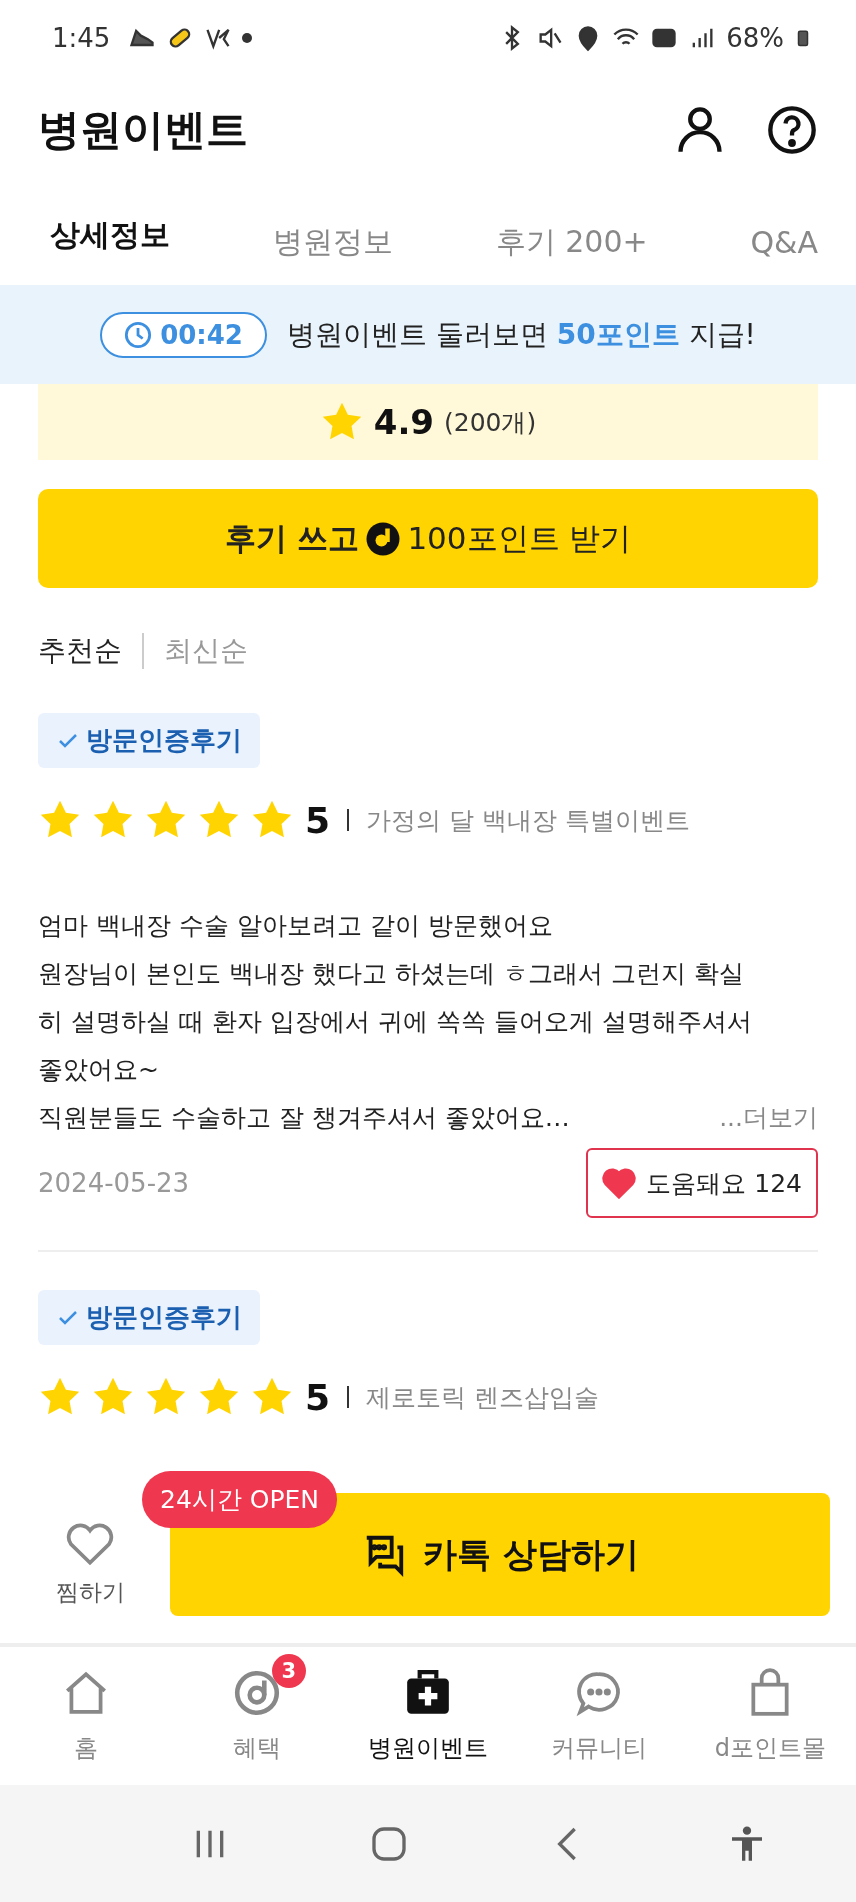 This screenshot has width=856, height=1902. What do you see at coordinates (114, 1183) in the screenshot?
I see `review-date: 2024-05-23` at bounding box center [114, 1183].